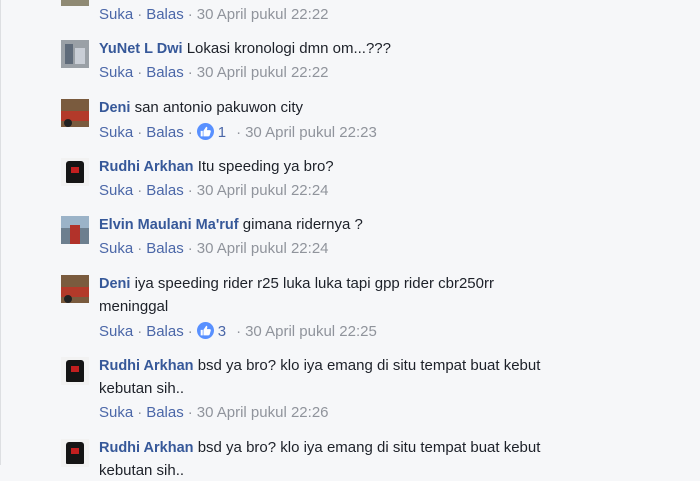 The width and height of the screenshot is (700, 481). Describe the element at coordinates (265, 166) in the screenshot. I see `comment-text: Itu speeding ya bro?` at that location.